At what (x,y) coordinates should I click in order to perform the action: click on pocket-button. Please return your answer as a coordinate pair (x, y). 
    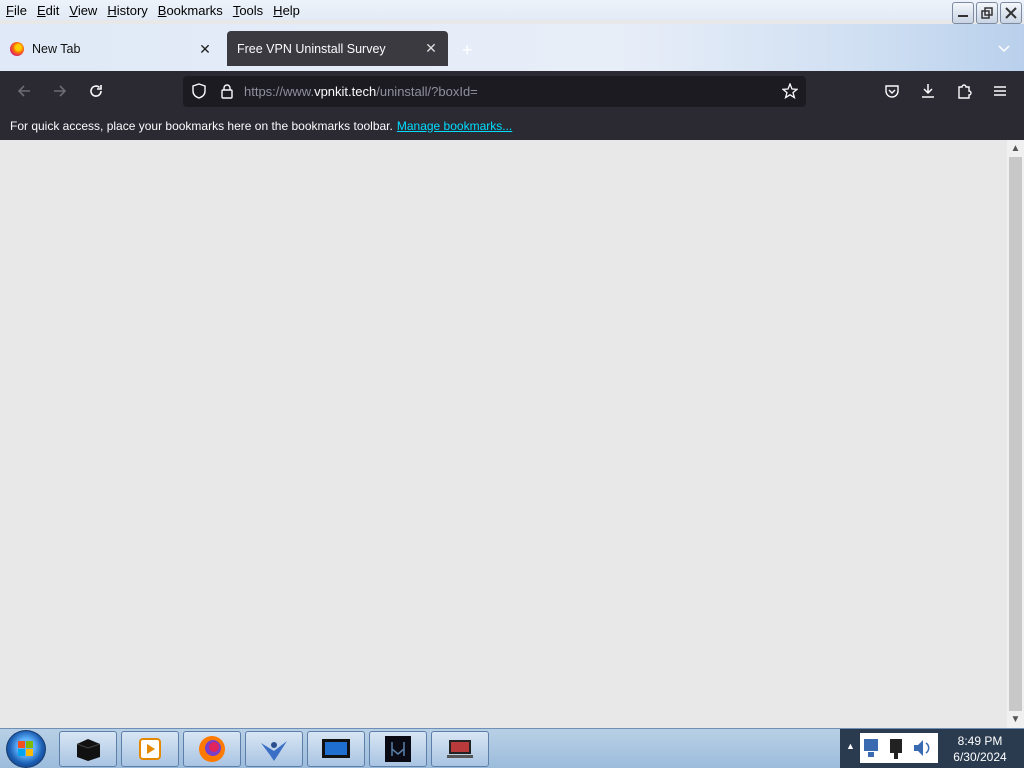
    Looking at the image, I should click on (892, 91).